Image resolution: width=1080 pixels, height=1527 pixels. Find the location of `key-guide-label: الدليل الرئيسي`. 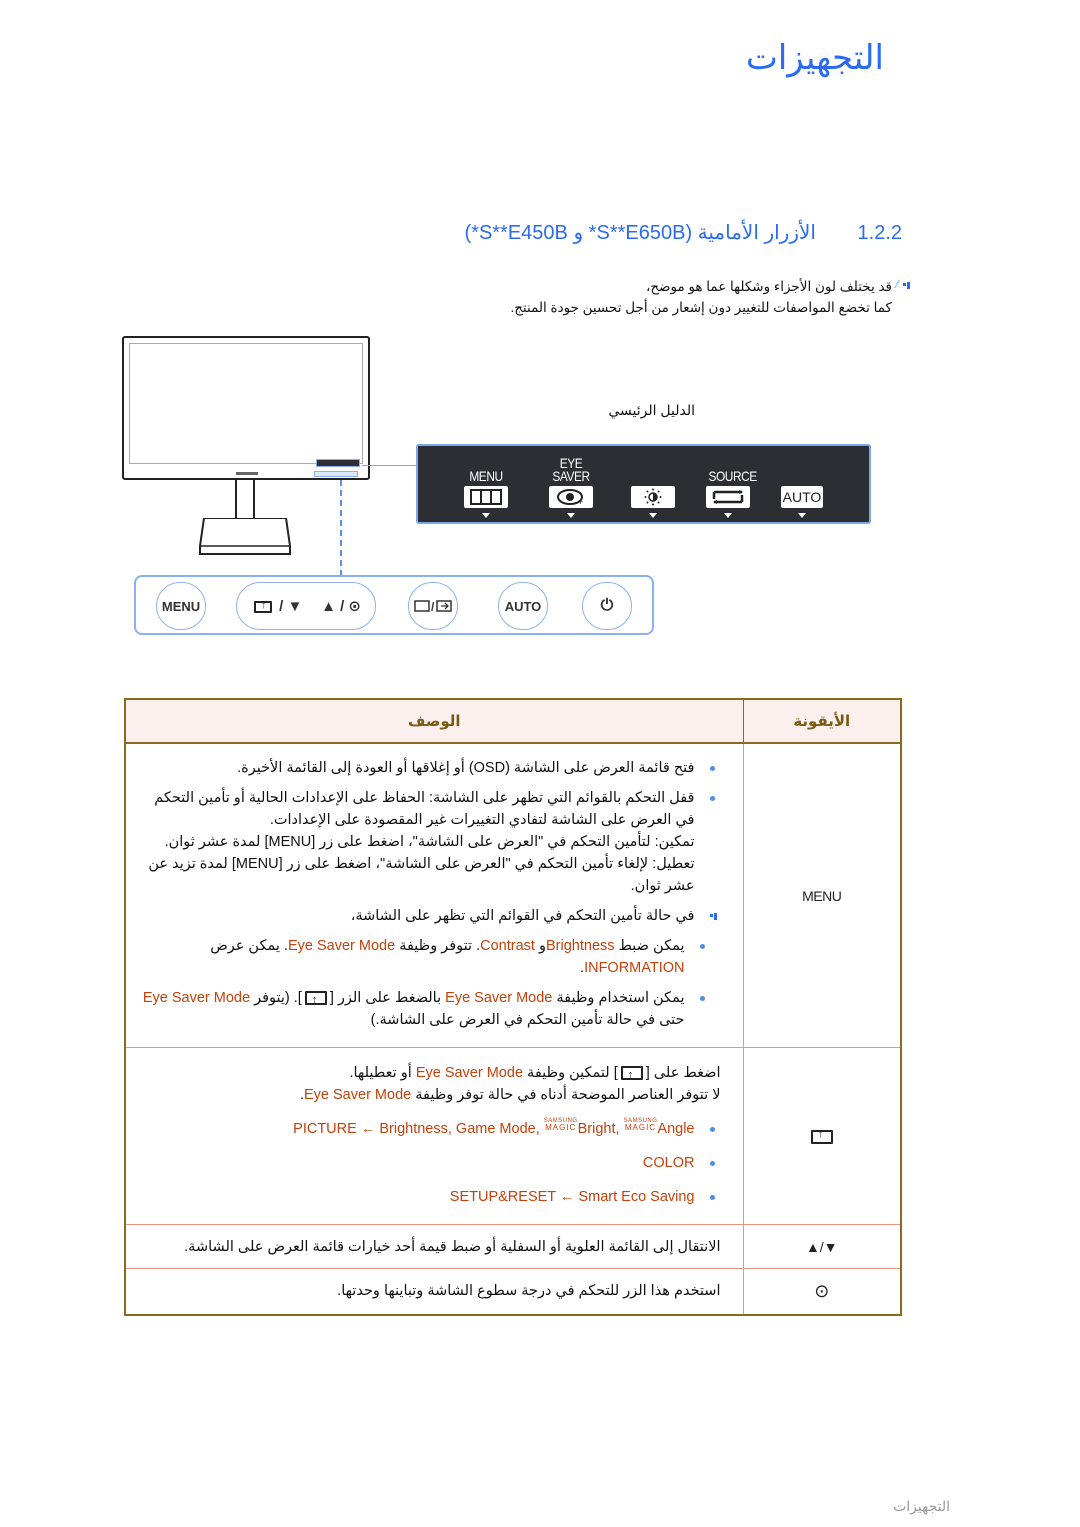

key-guide-label: الدليل الرئيسي is located at coordinates (651, 410).